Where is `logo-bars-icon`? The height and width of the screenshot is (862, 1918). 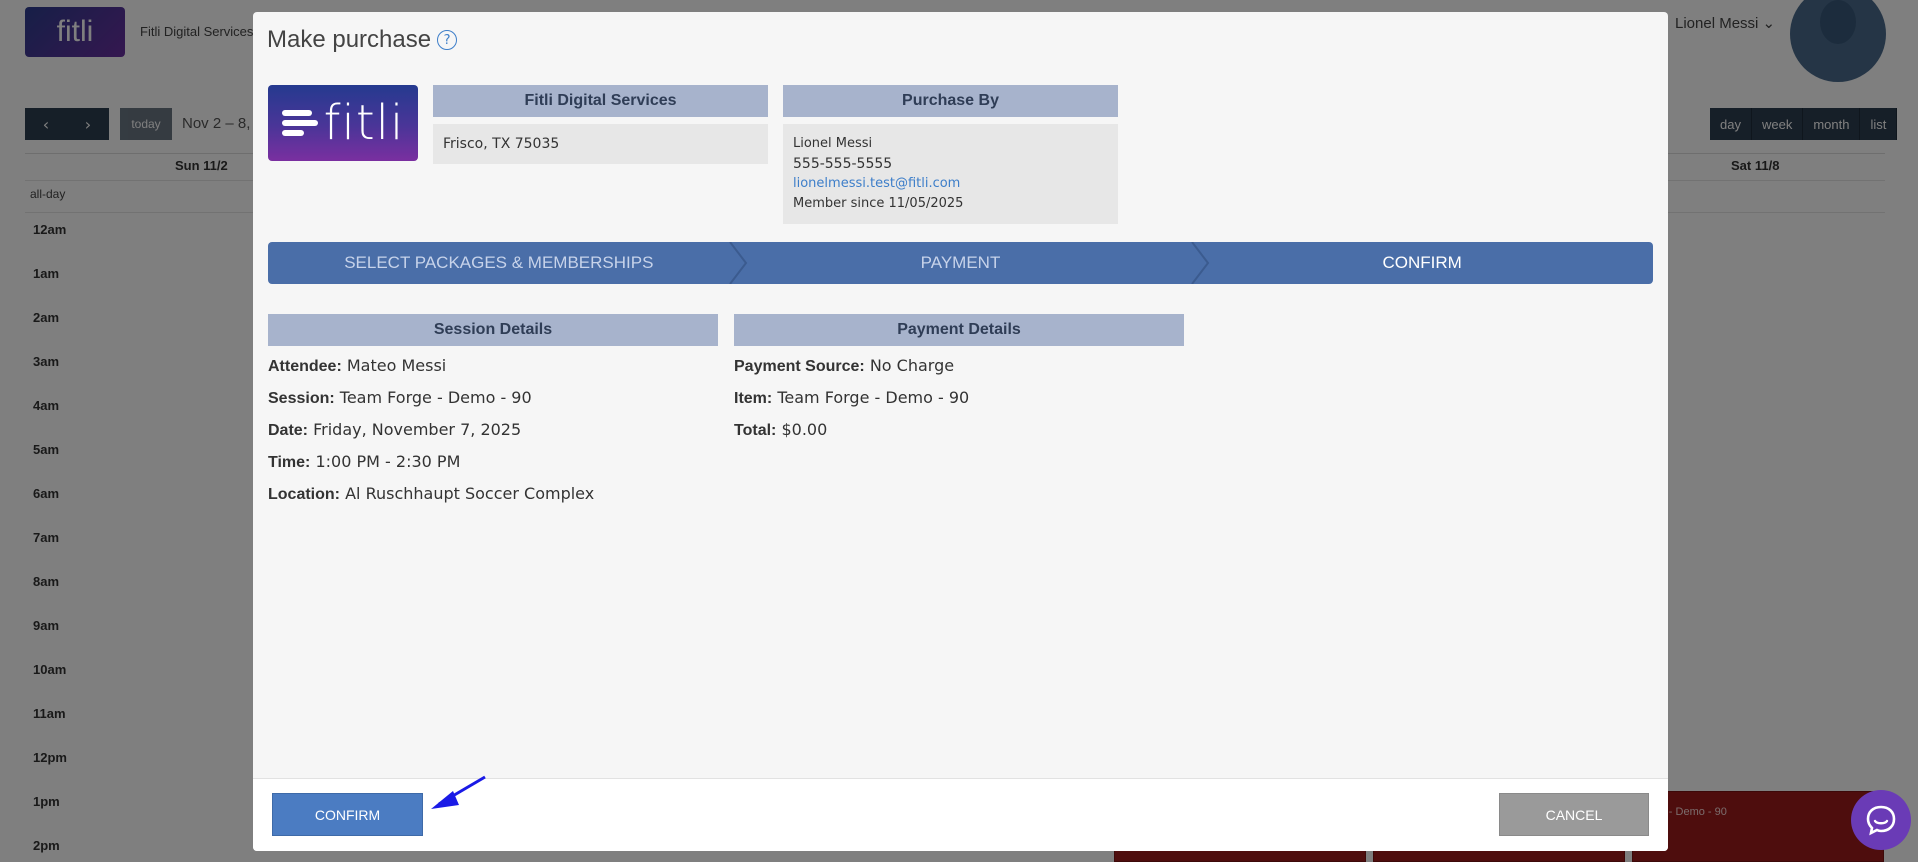 logo-bars-icon is located at coordinates (299, 123).